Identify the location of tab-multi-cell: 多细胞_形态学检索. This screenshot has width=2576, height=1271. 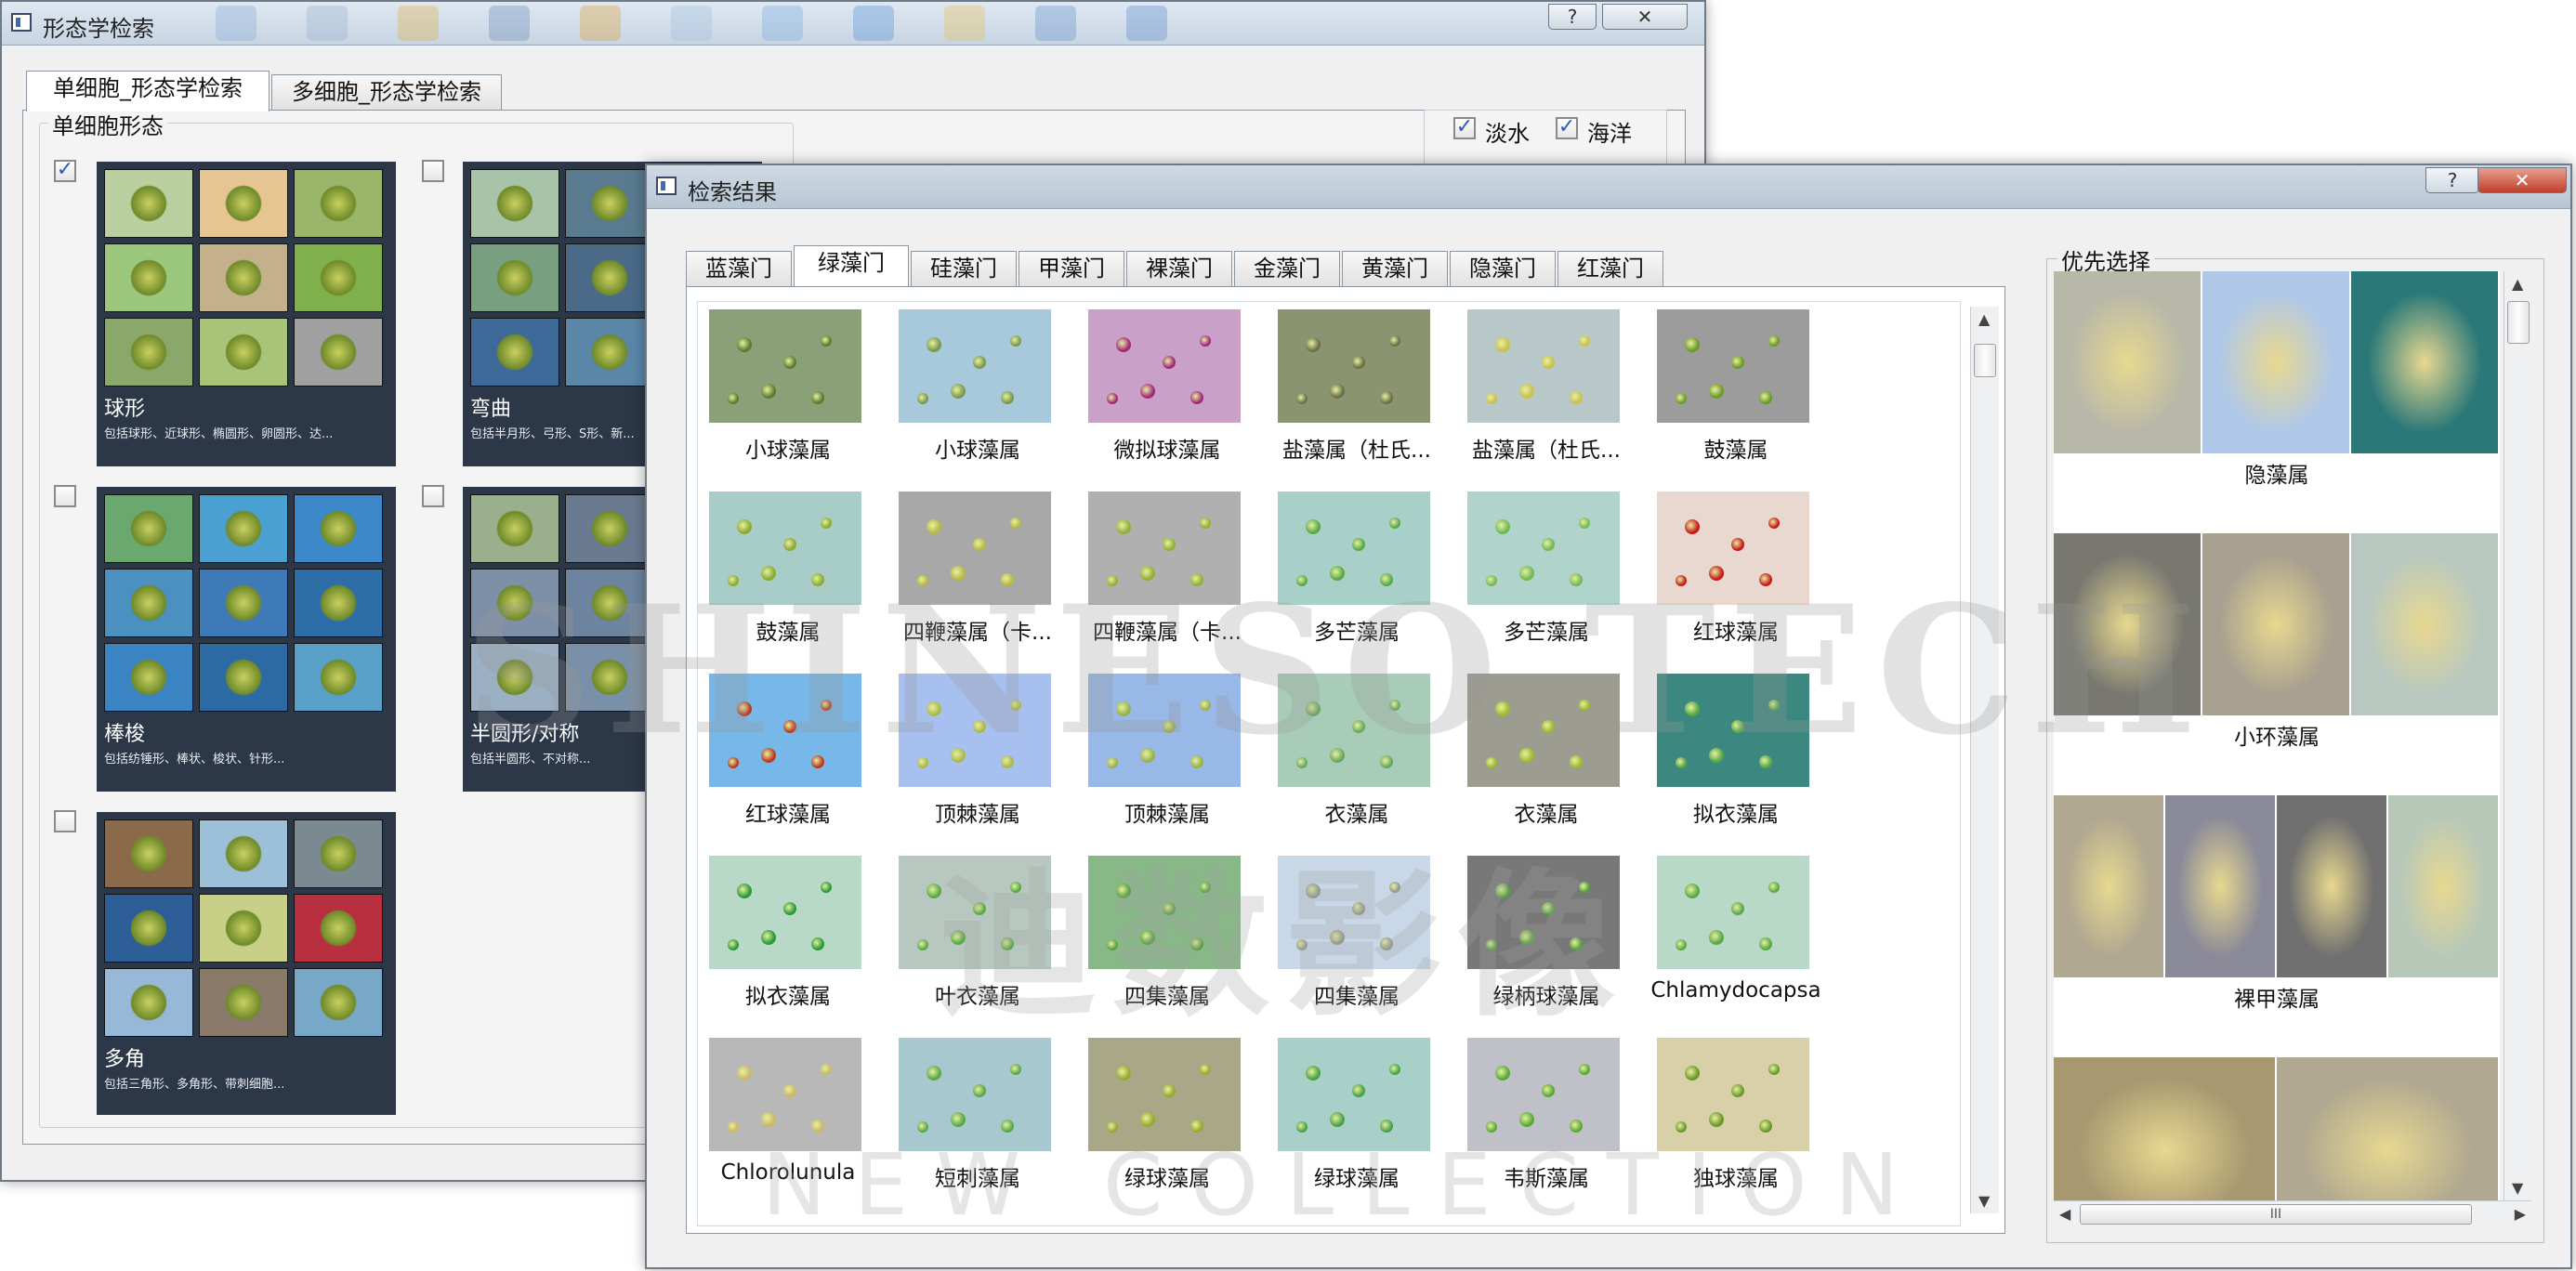
(386, 92).